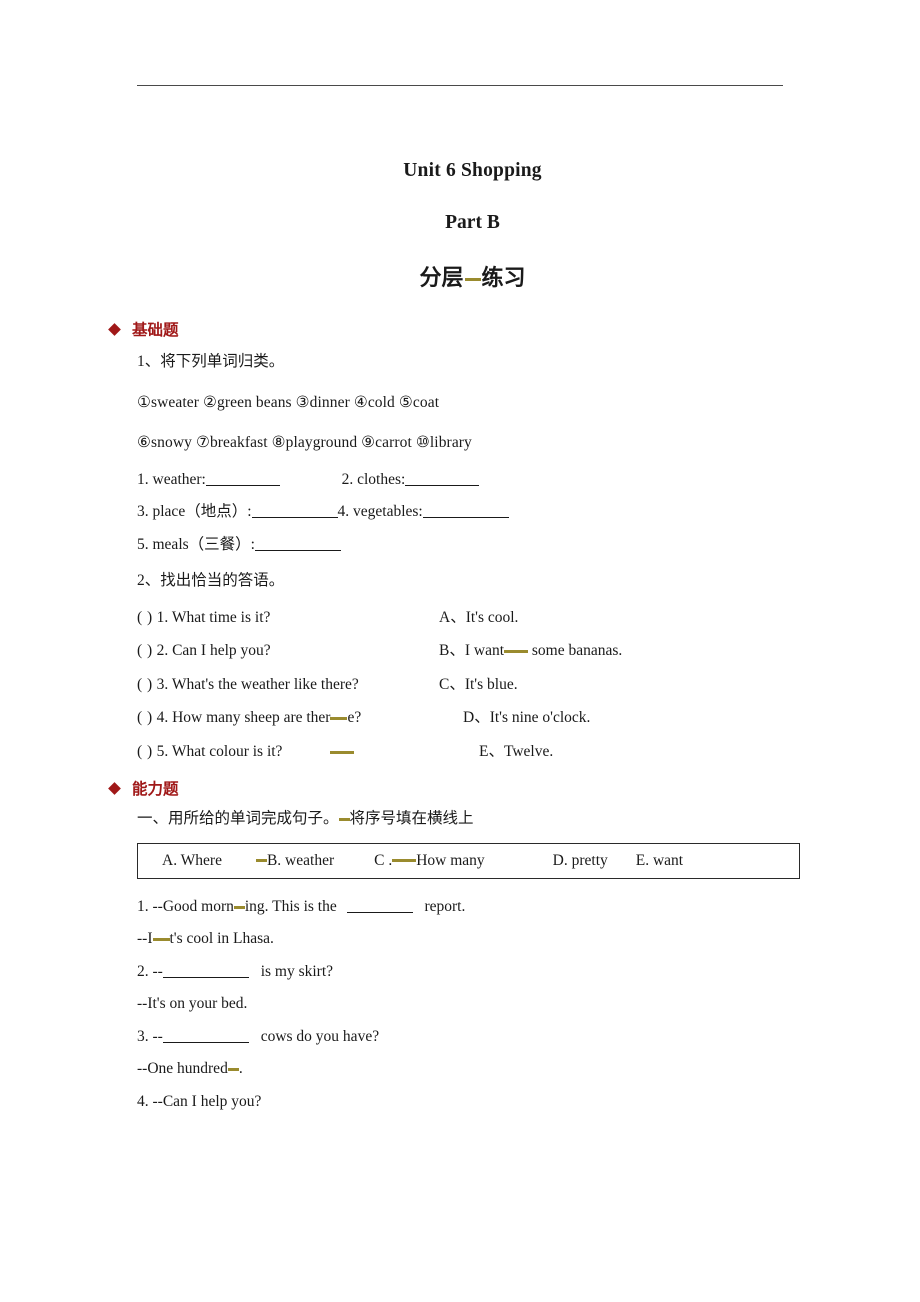 This screenshot has height=1302, width=920. I want to click on ability-question-2-num: 2., so click(143, 971).